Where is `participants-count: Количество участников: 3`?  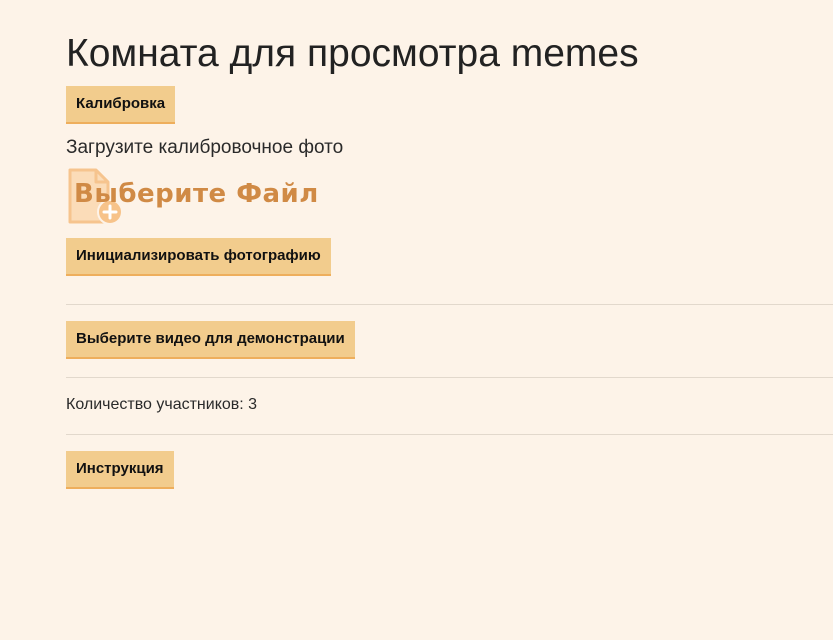
participants-count: Количество участников: 3 is located at coordinates (162, 404).